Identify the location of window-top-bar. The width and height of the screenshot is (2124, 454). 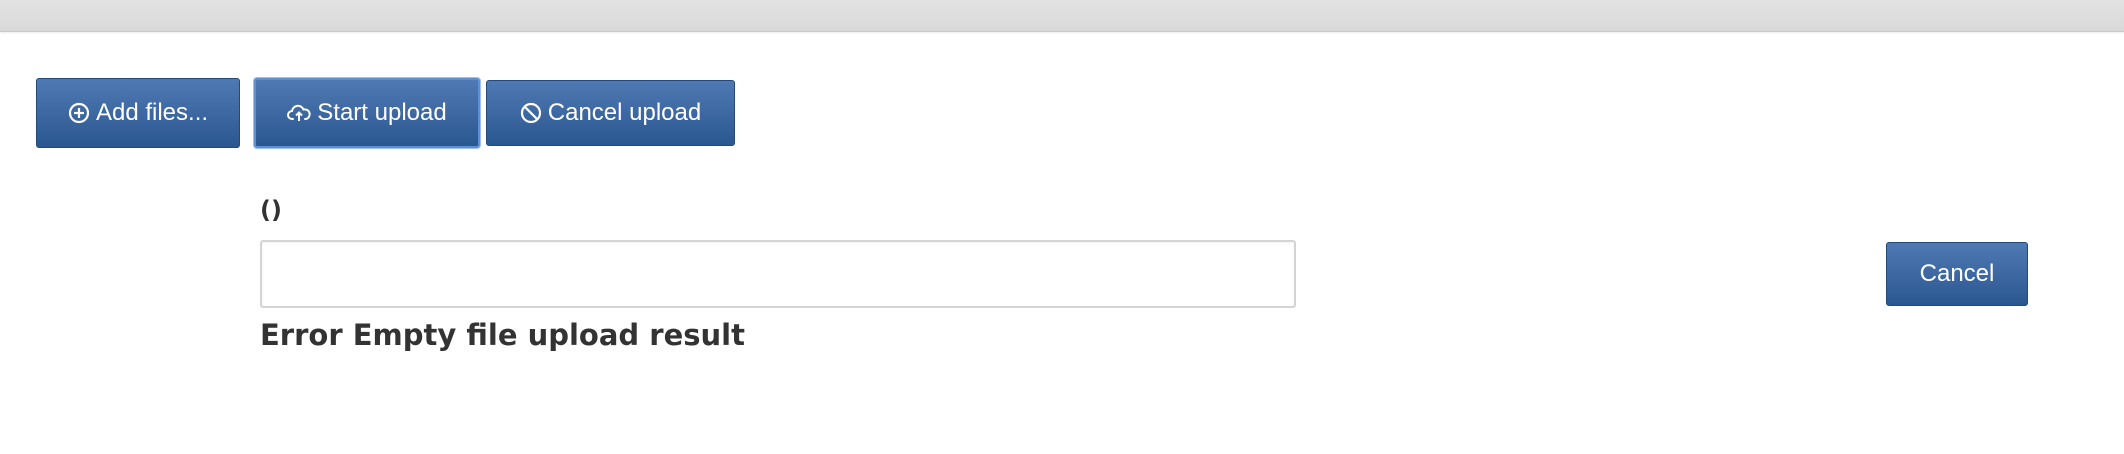
(1062, 16).